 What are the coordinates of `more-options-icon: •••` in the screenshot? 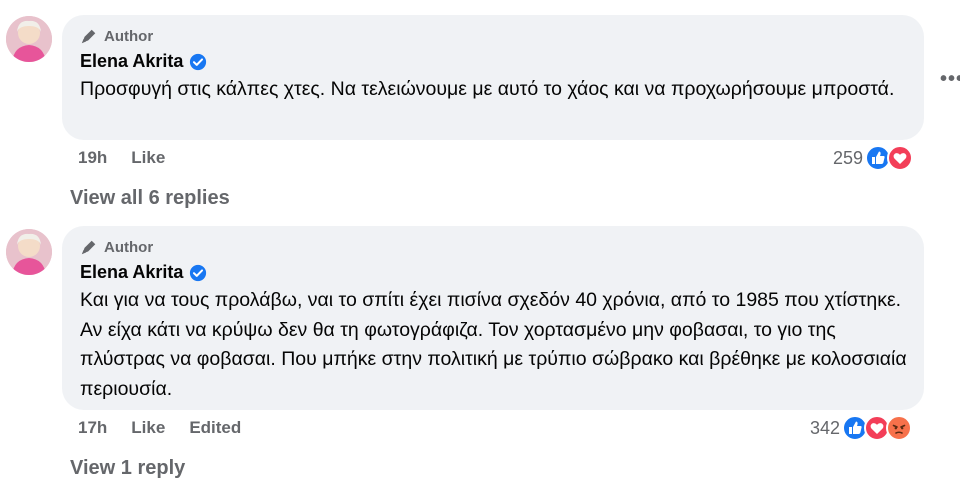 It's located at (950, 79).